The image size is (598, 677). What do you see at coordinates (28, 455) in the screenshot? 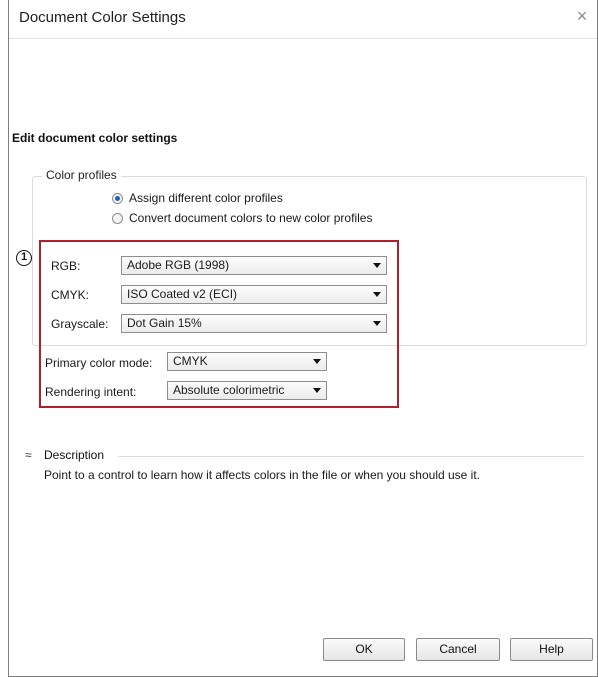
I see `collapse-chevron-icon: ≈` at bounding box center [28, 455].